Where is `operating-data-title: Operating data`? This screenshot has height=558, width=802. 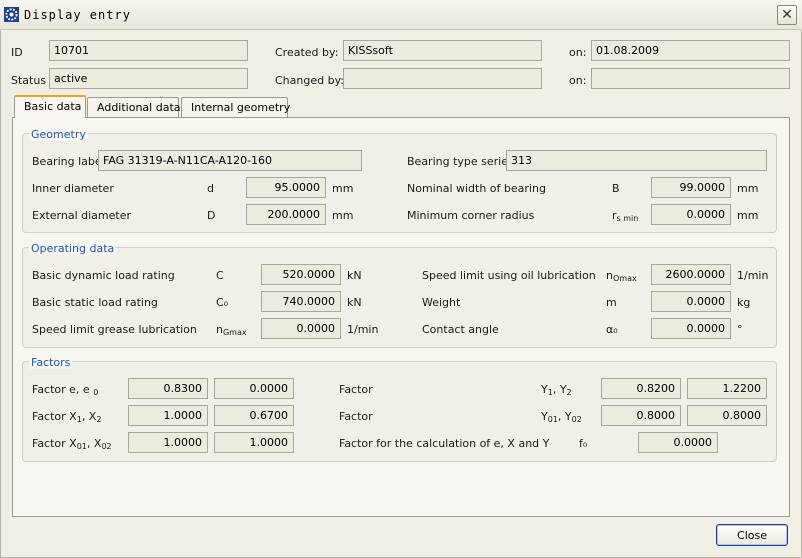 operating-data-title: Operating data is located at coordinates (73, 248).